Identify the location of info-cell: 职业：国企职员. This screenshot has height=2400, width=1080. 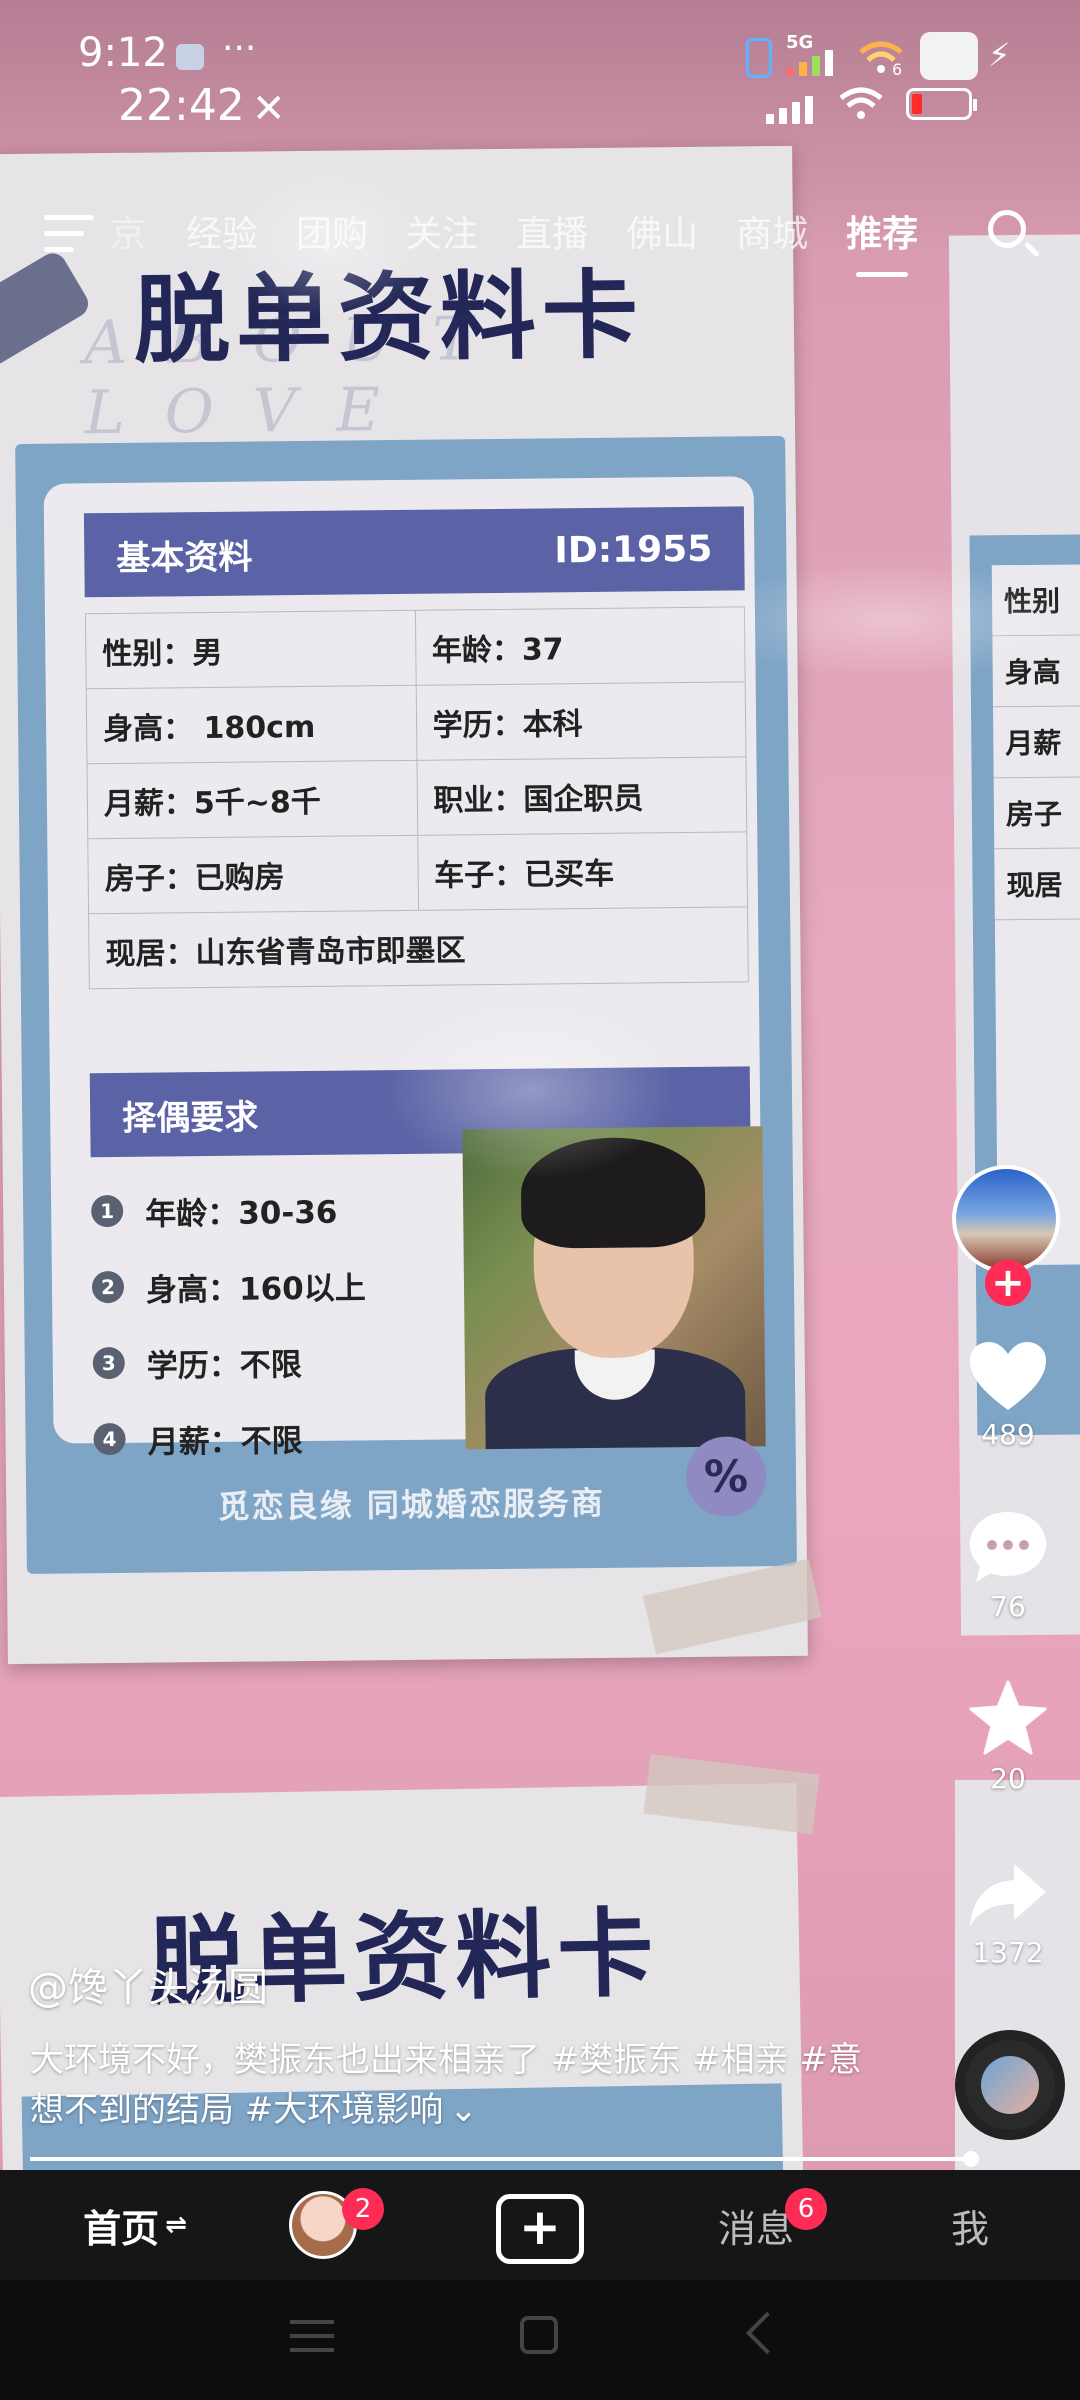
(581, 796).